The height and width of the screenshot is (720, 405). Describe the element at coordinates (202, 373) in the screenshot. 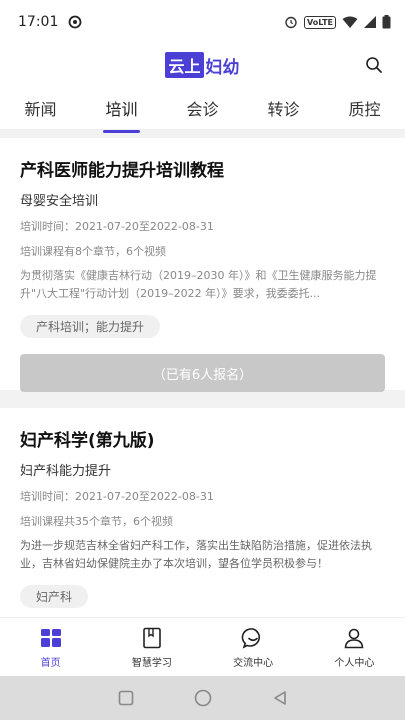

I see `enrolled-button: （已有6人报名）` at that location.